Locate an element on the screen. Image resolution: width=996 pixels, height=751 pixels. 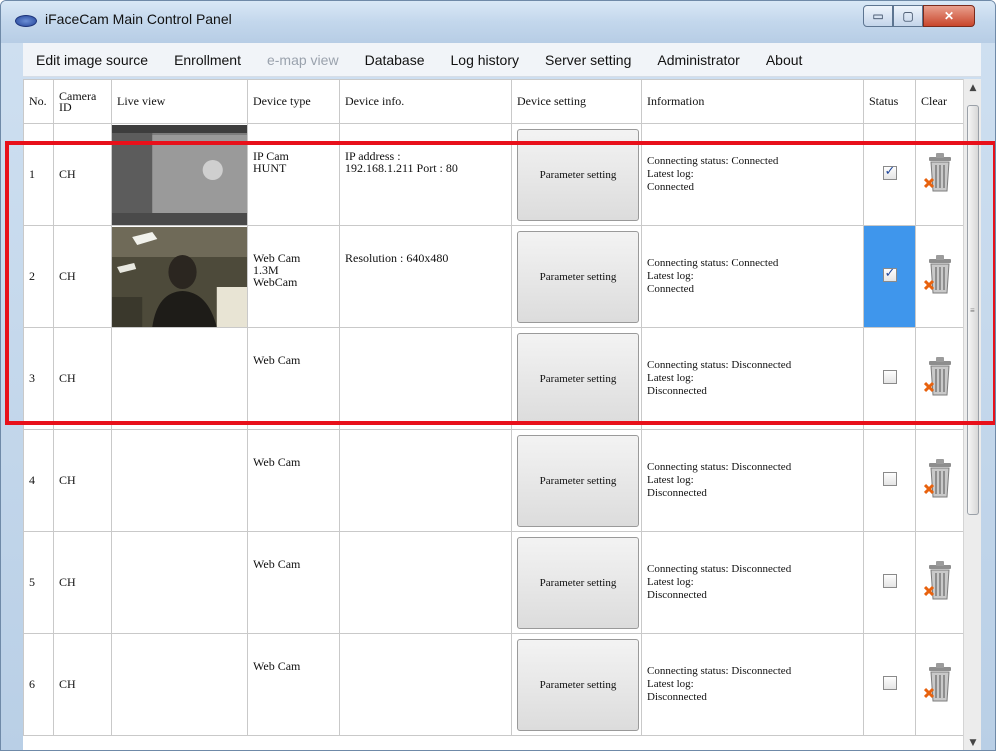
scrollbar-thumb: ≡ is located at coordinates (973, 310).